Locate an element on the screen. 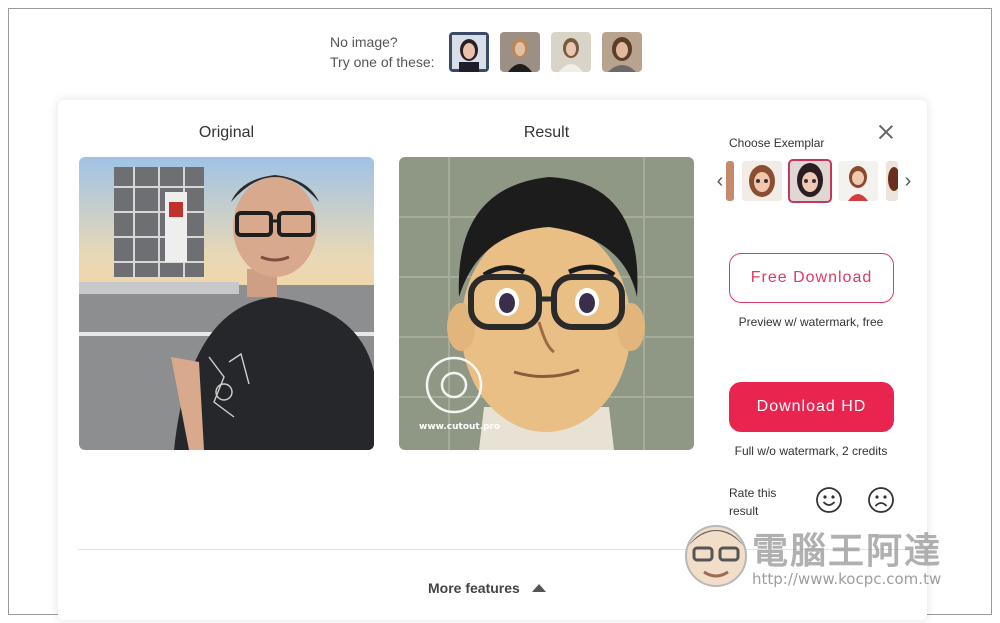 This screenshot has height=623, width=1000. original-image is located at coordinates (226, 303).